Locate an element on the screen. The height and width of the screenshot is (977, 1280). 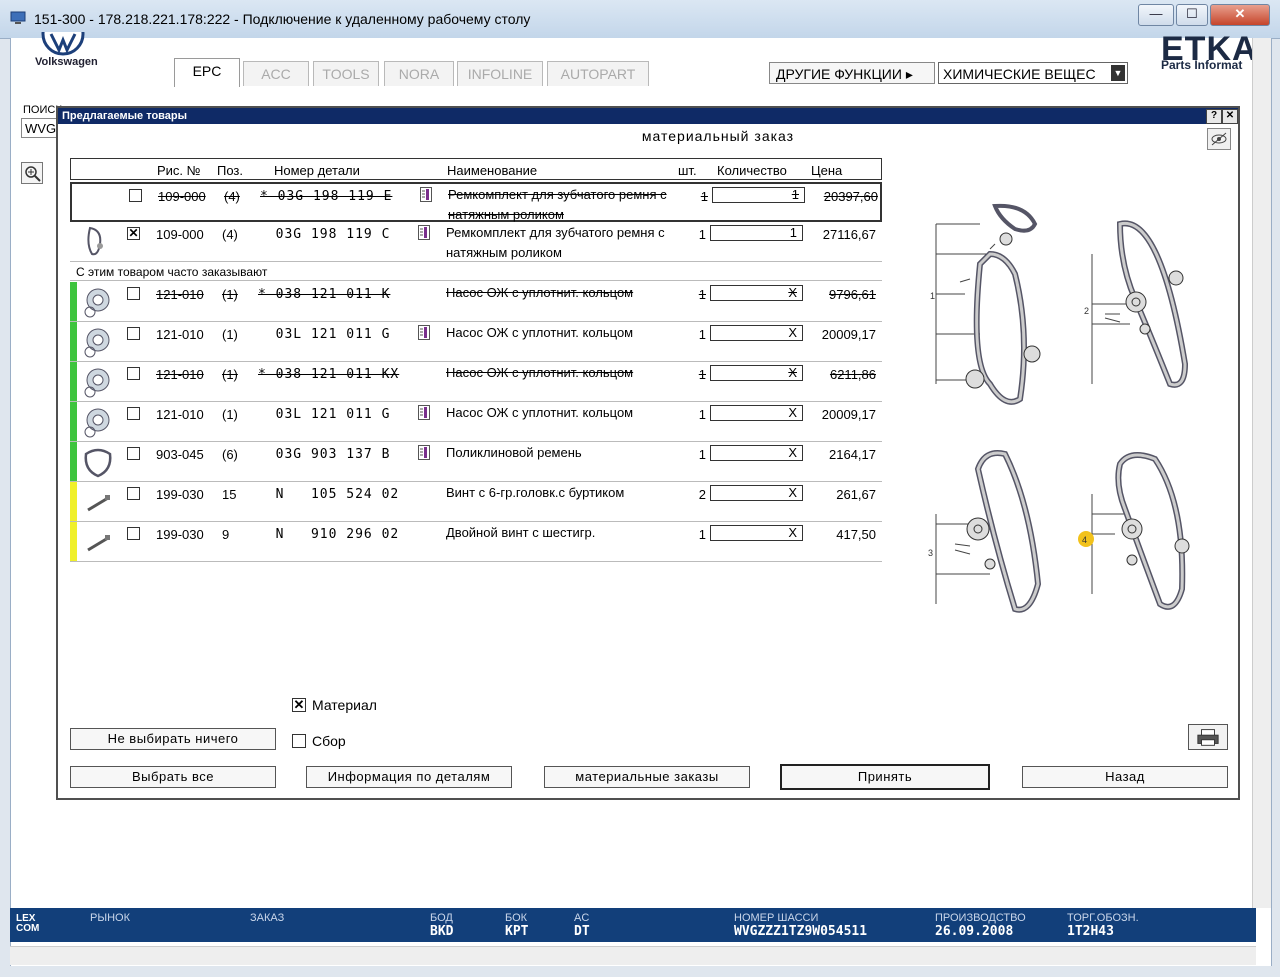
tab-infoline: INFOLINE is located at coordinates (500, 73).